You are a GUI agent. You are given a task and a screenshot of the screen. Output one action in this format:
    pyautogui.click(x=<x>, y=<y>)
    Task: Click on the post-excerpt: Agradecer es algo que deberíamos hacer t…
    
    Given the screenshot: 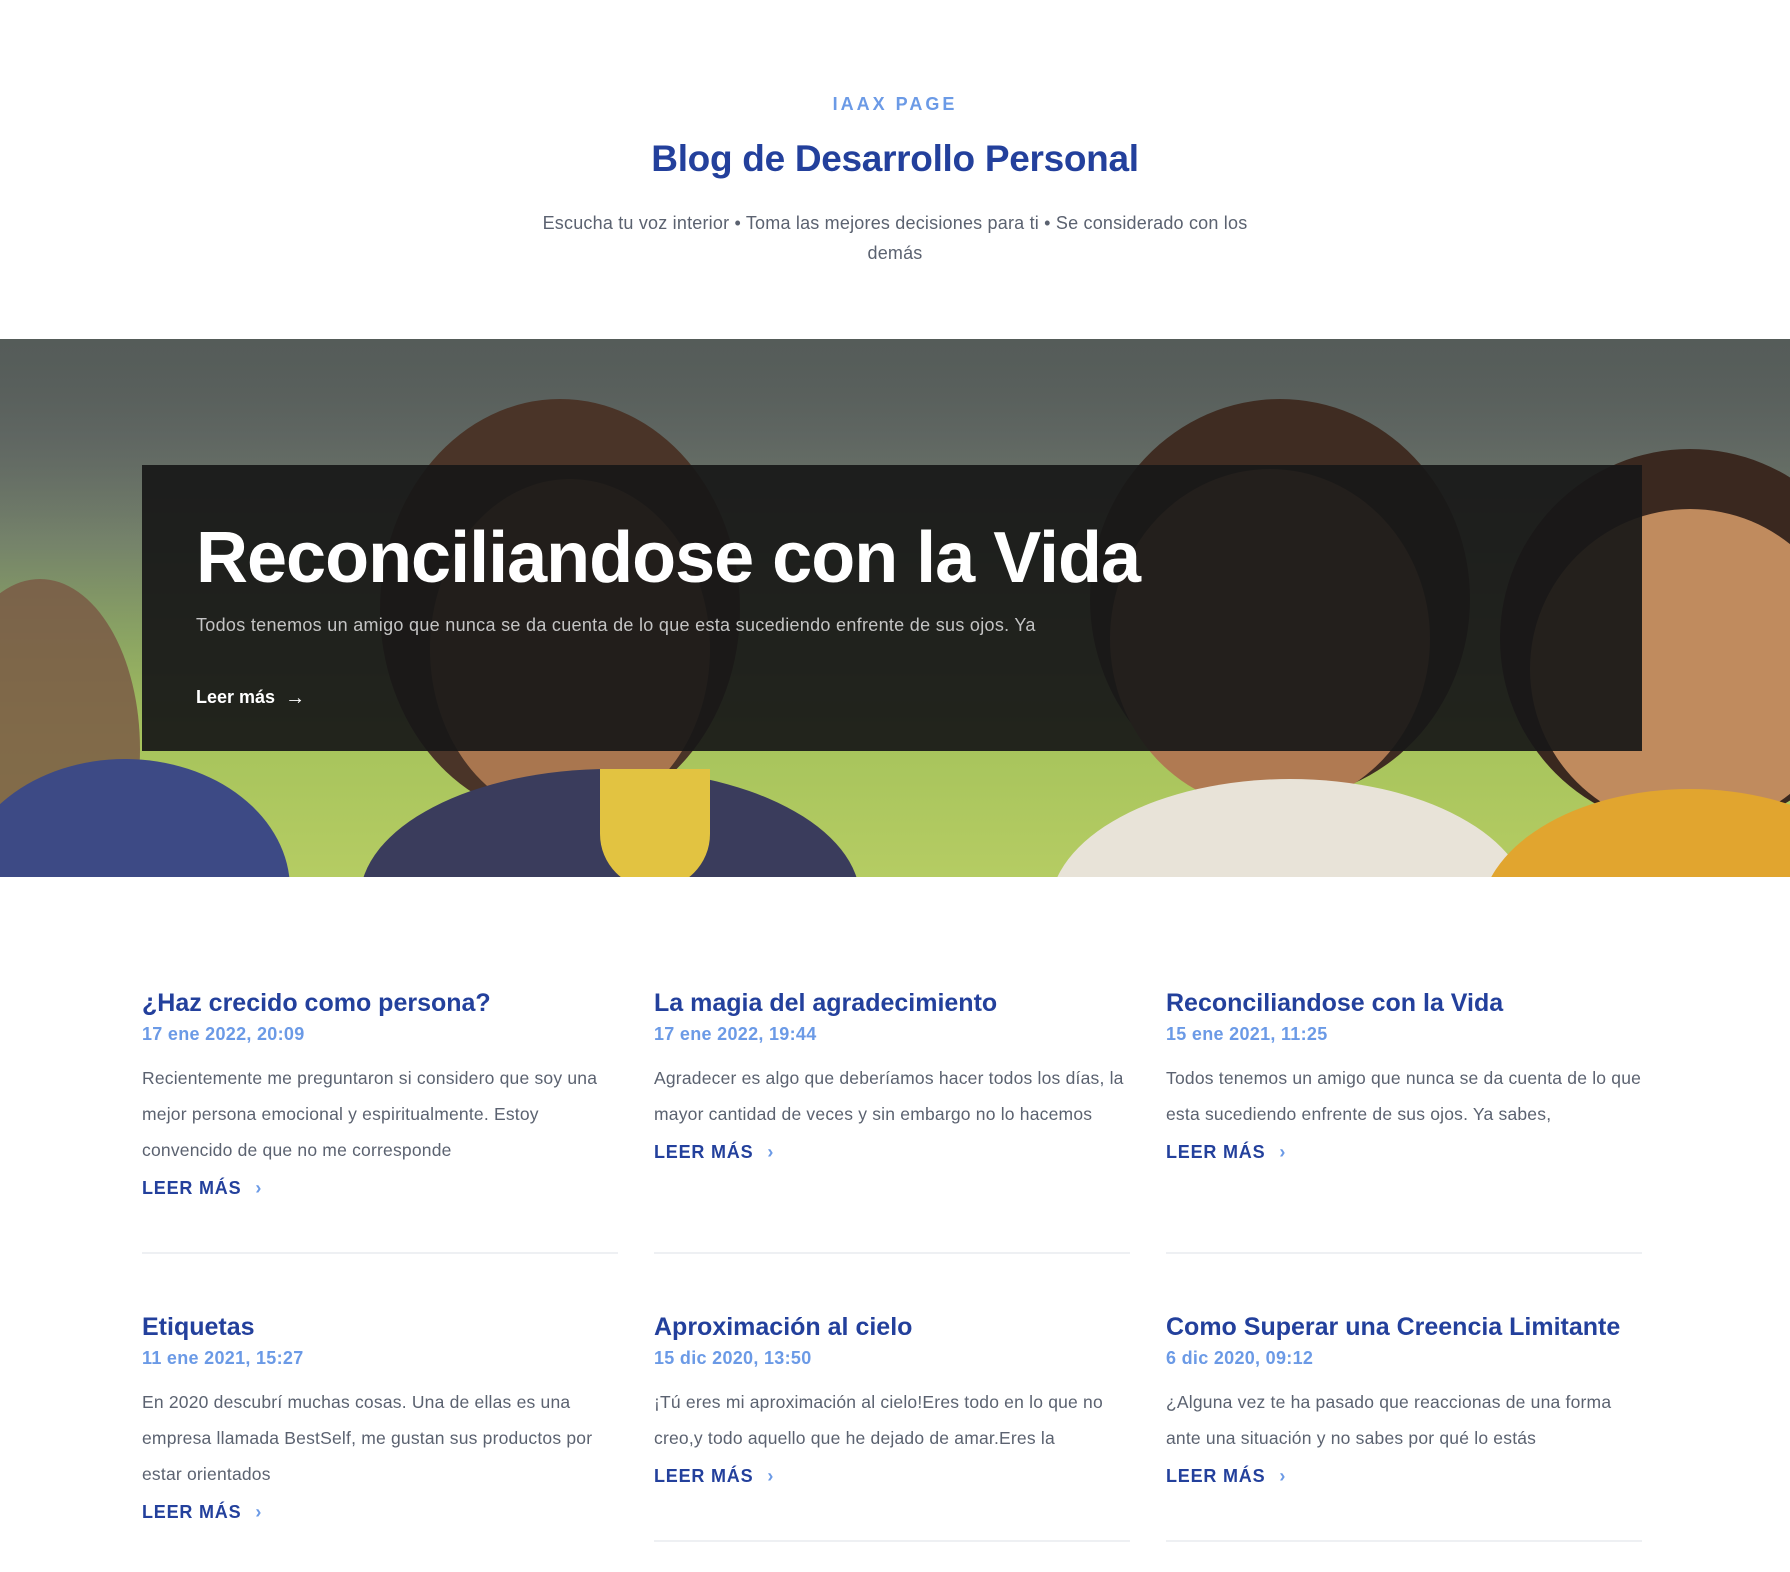 What is the action you would take?
    pyautogui.click(x=889, y=1096)
    